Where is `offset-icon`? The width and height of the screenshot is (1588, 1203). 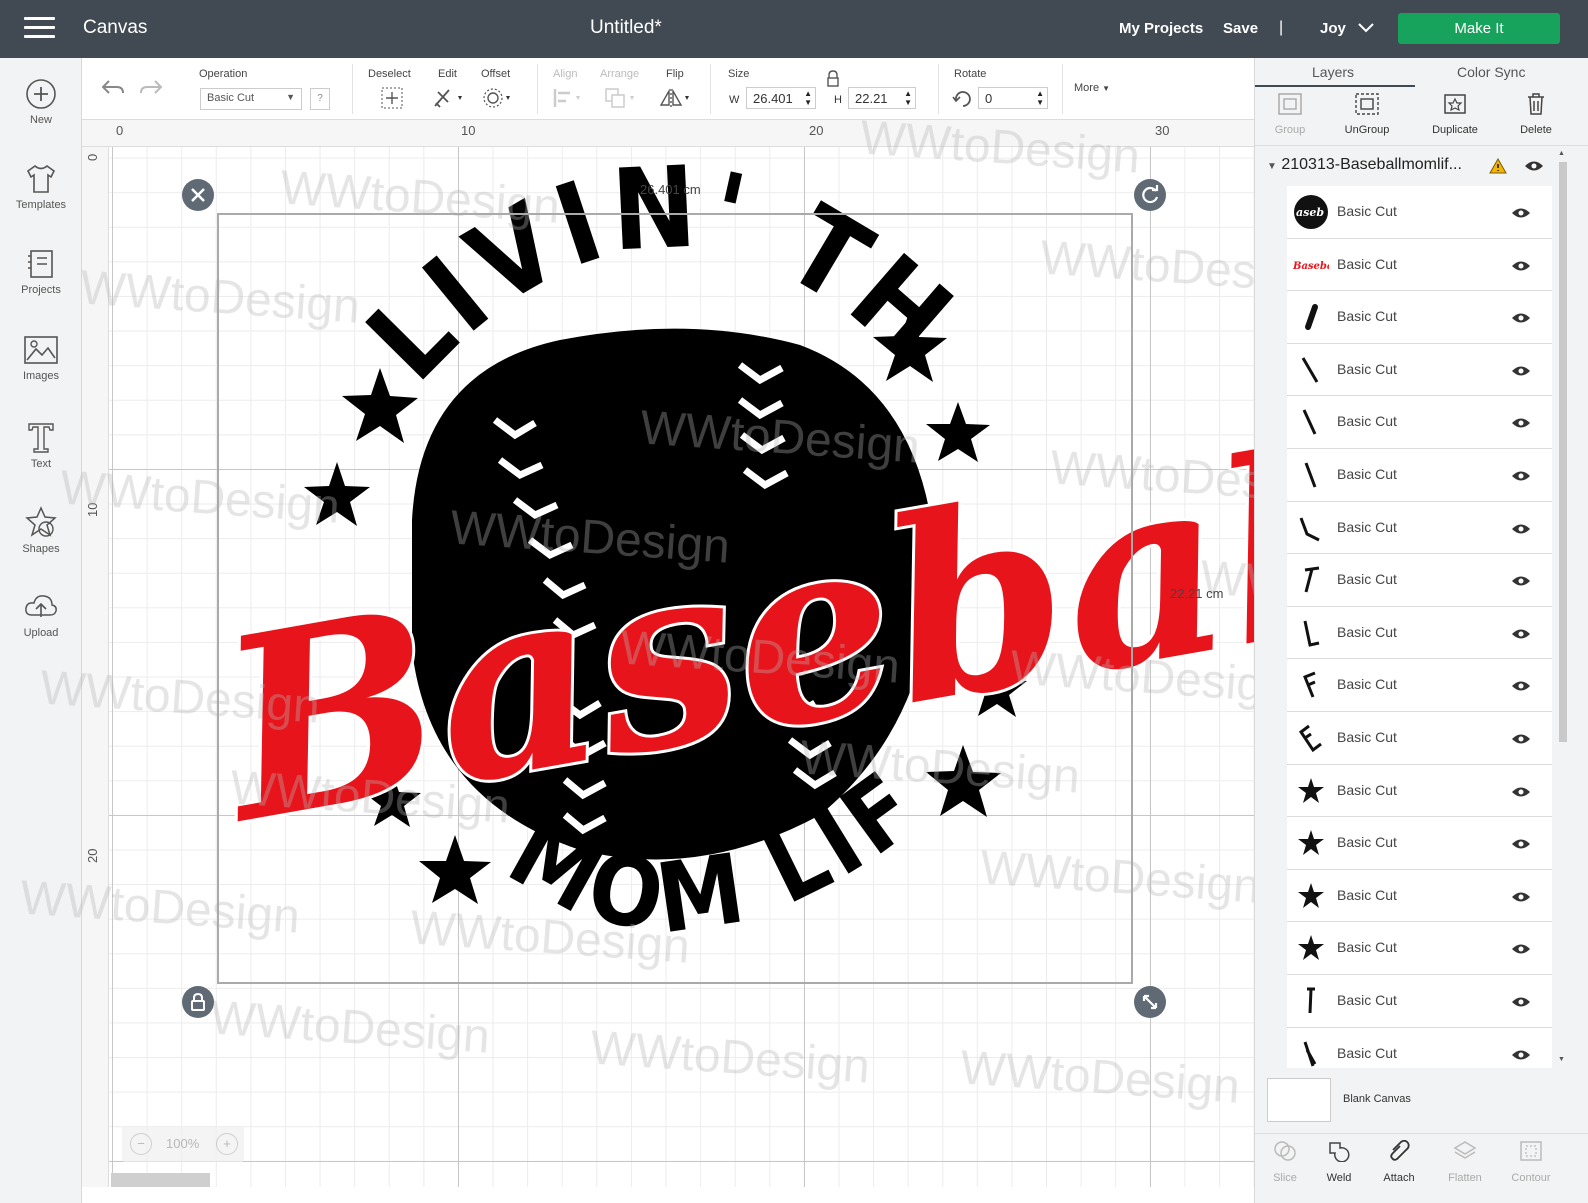 offset-icon is located at coordinates (499, 98).